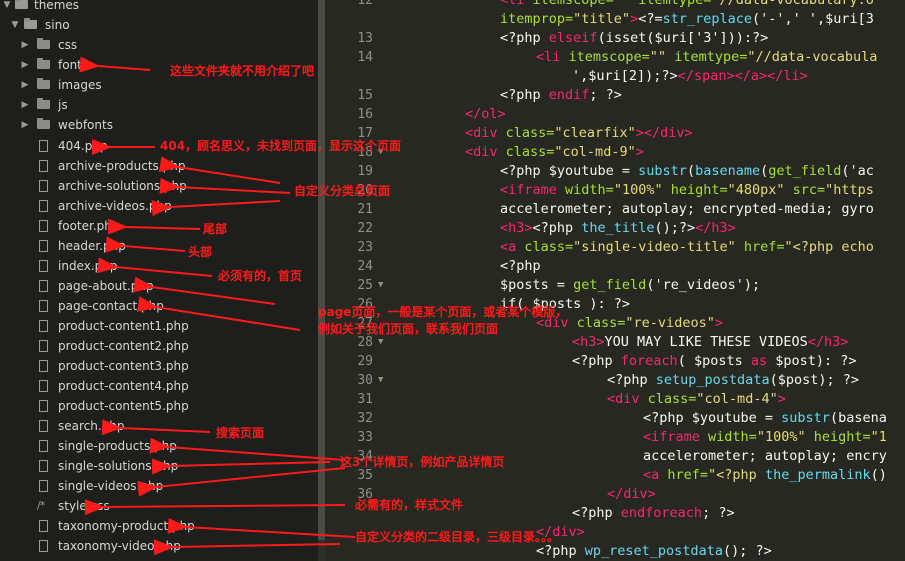 Image resolution: width=905 pixels, height=561 pixels. I want to click on code-token: ></, so click(771, 76).